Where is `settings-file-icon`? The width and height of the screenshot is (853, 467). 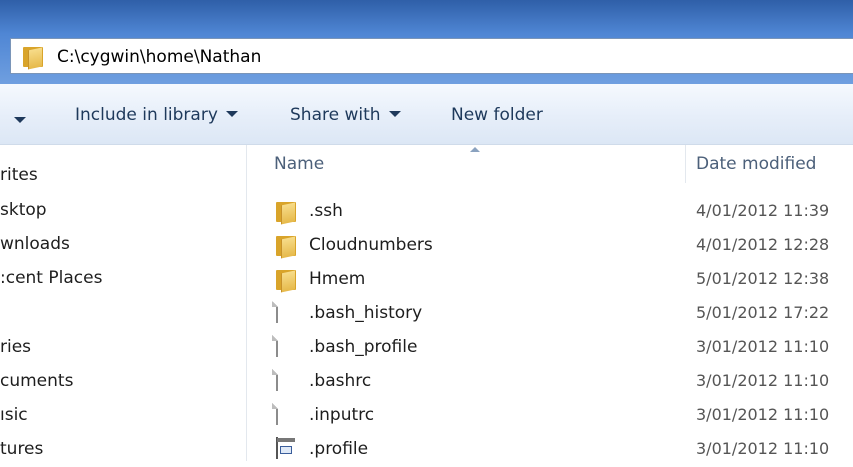 settings-file-icon is located at coordinates (287, 449).